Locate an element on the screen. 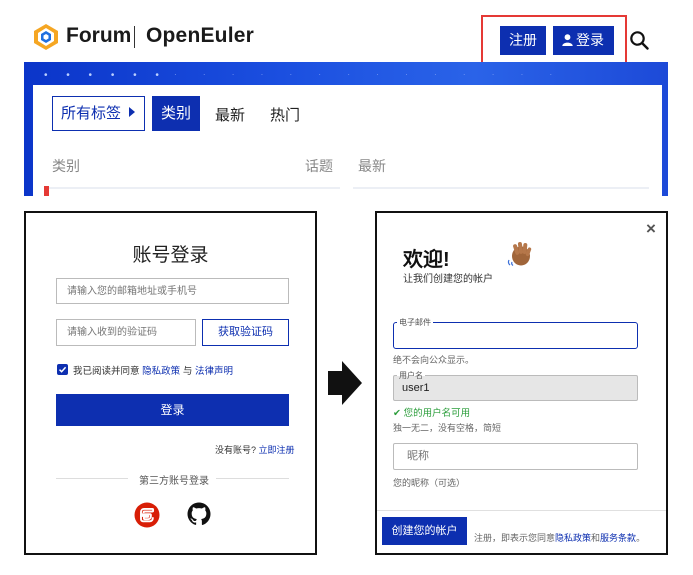 The width and height of the screenshot is (693, 575). username-available-text: 您的用户名可用 is located at coordinates (437, 413).